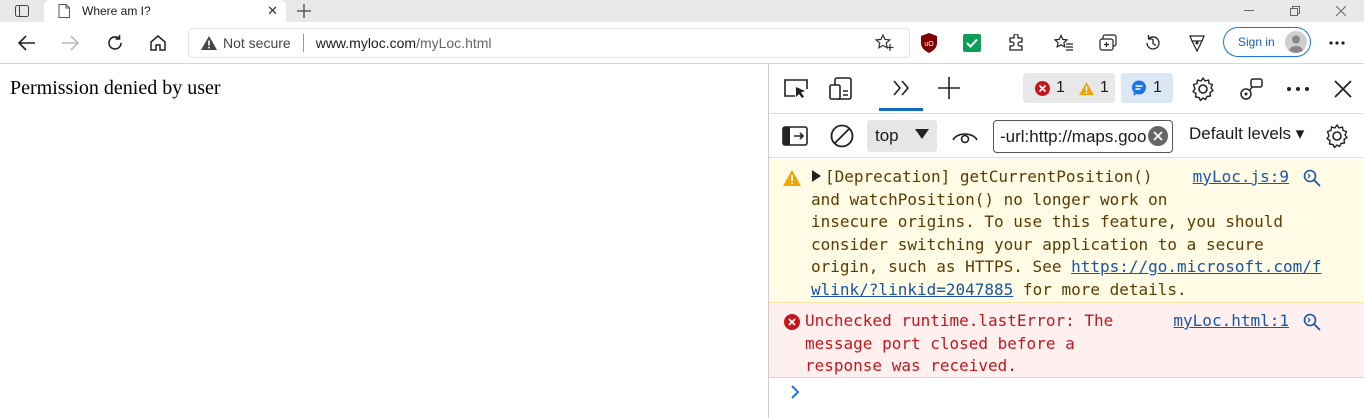 The height and width of the screenshot is (418, 1364). Describe the element at coordinates (1060, 87) in the screenshot. I see `error-count: 1` at that location.